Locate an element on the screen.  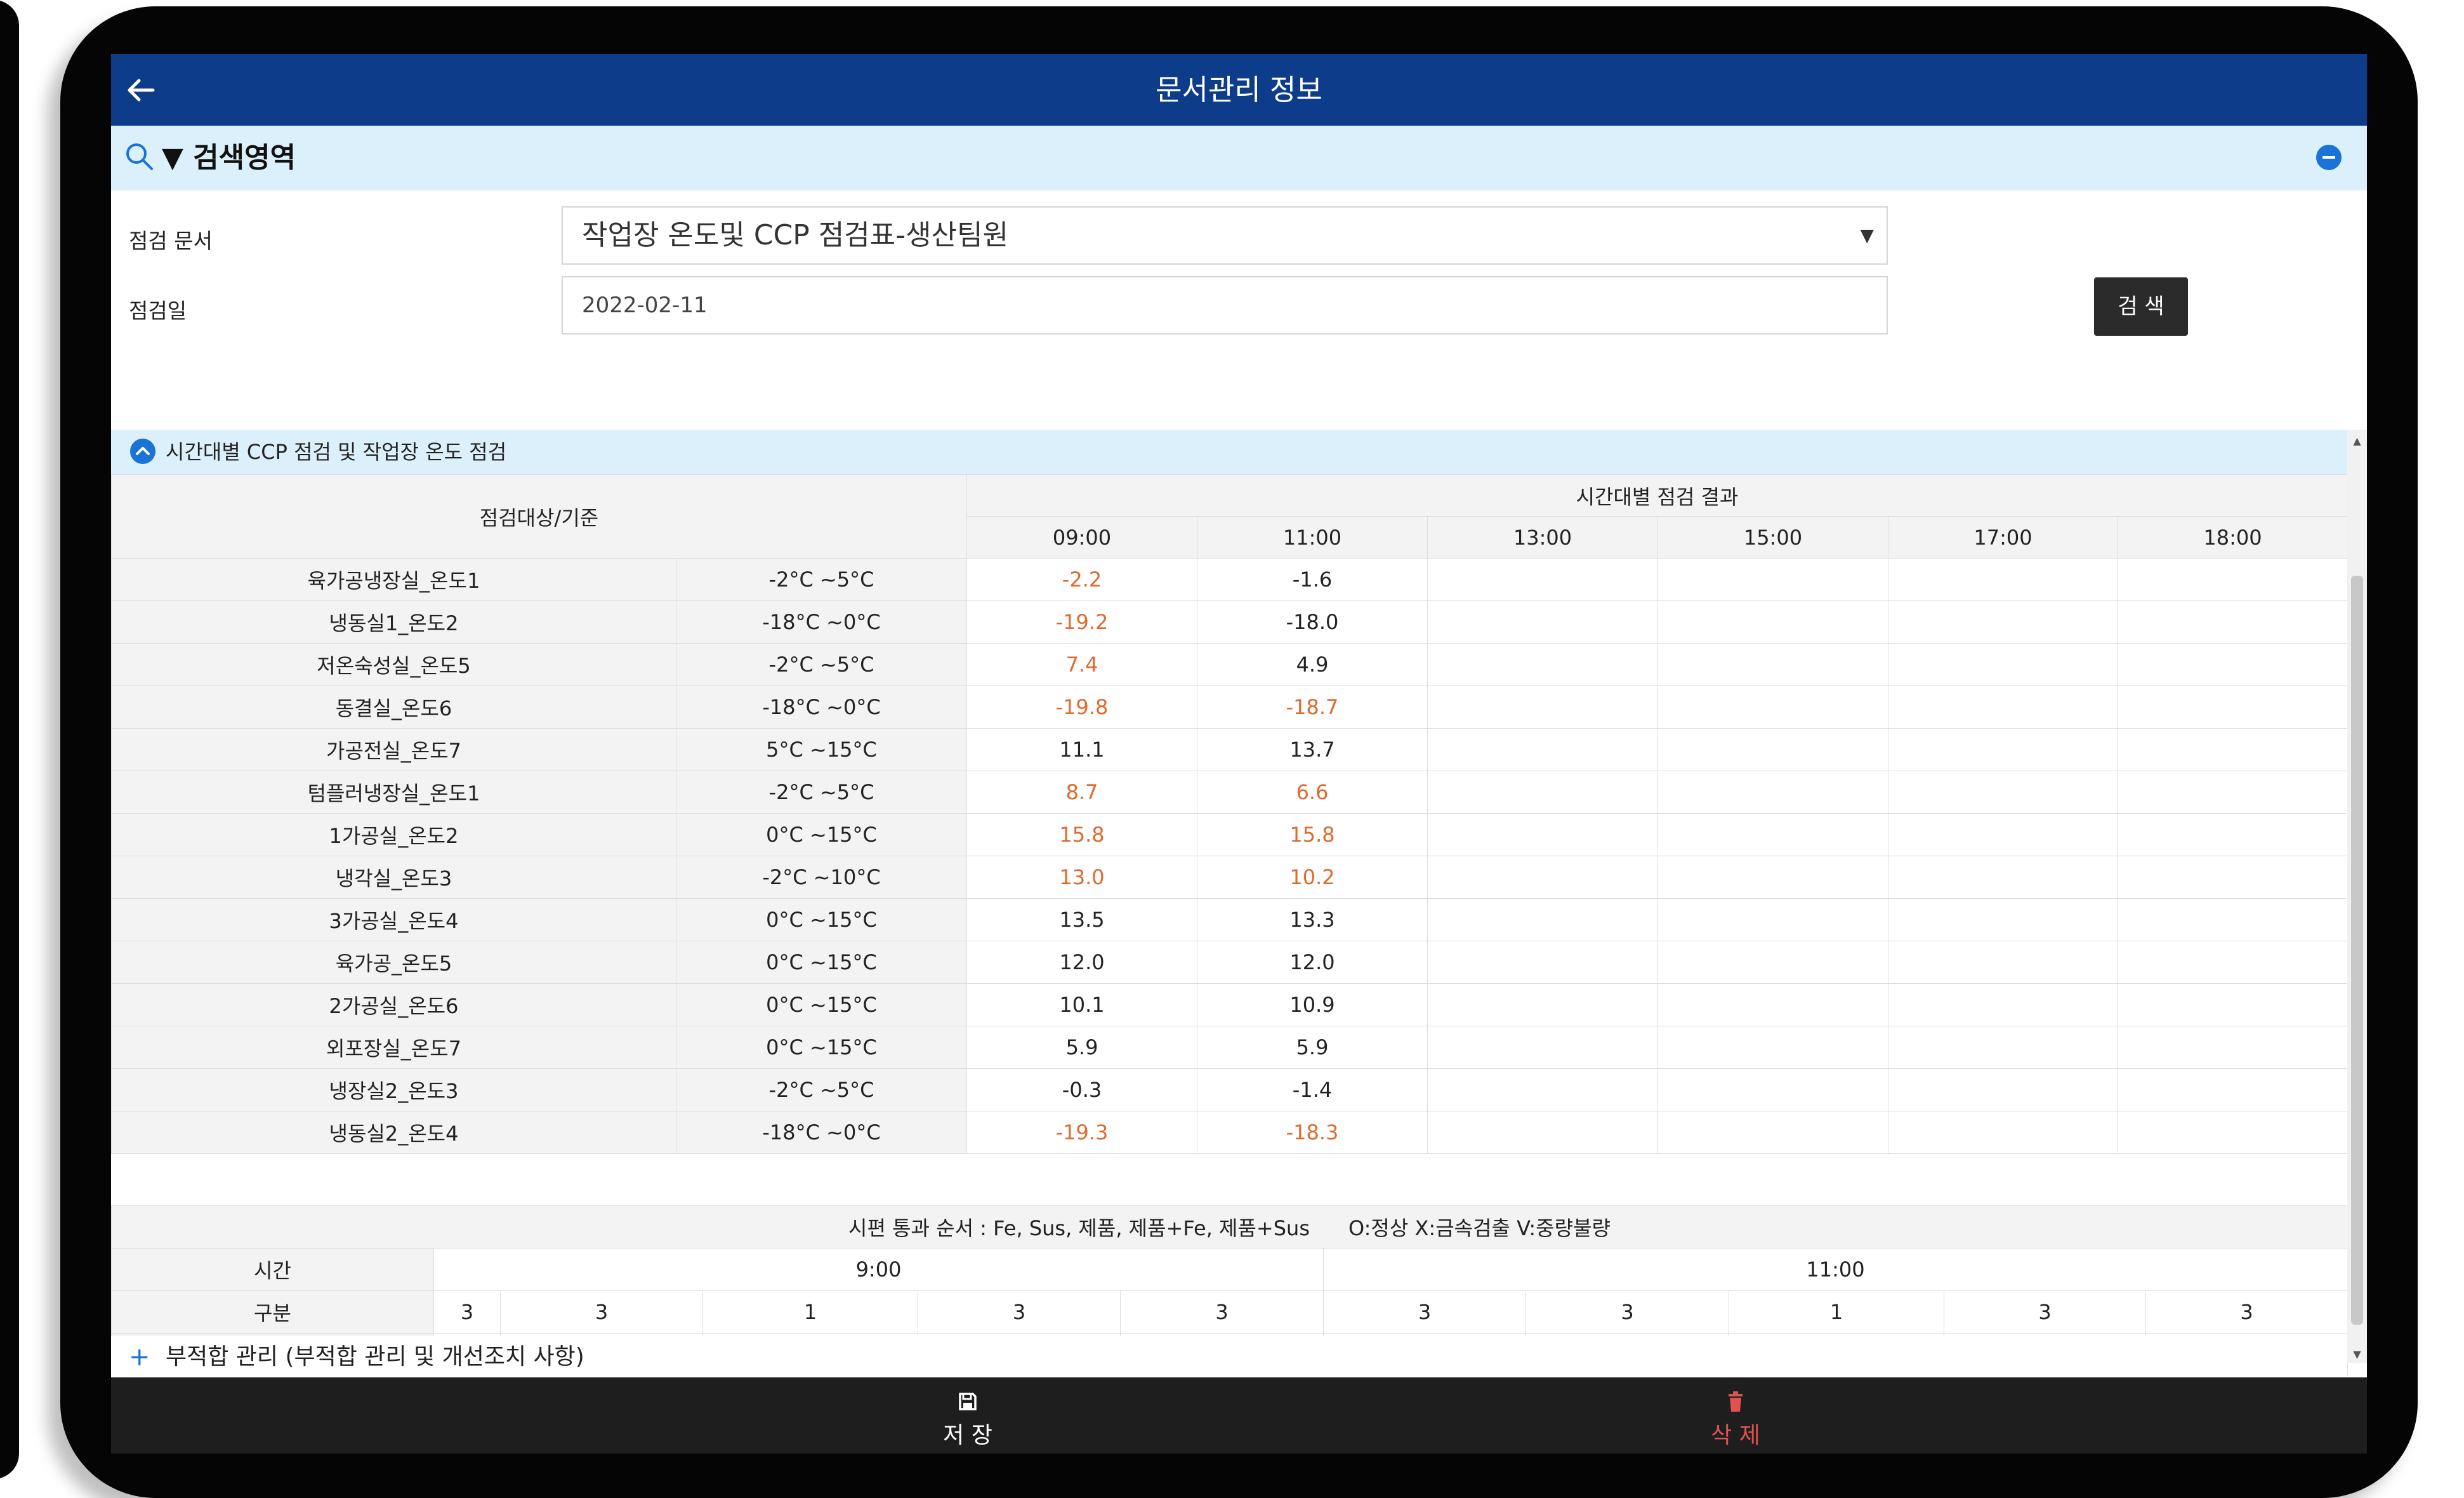
collapse-minus-icon is located at coordinates (2329, 158).